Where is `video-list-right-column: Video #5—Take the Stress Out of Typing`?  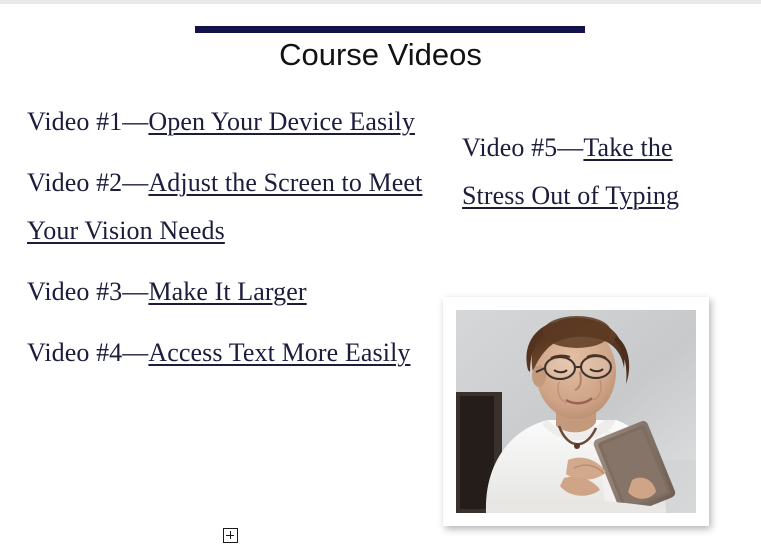
video-list-right-column: Video #5—Take the Stress Out of Typing is located at coordinates (588, 172).